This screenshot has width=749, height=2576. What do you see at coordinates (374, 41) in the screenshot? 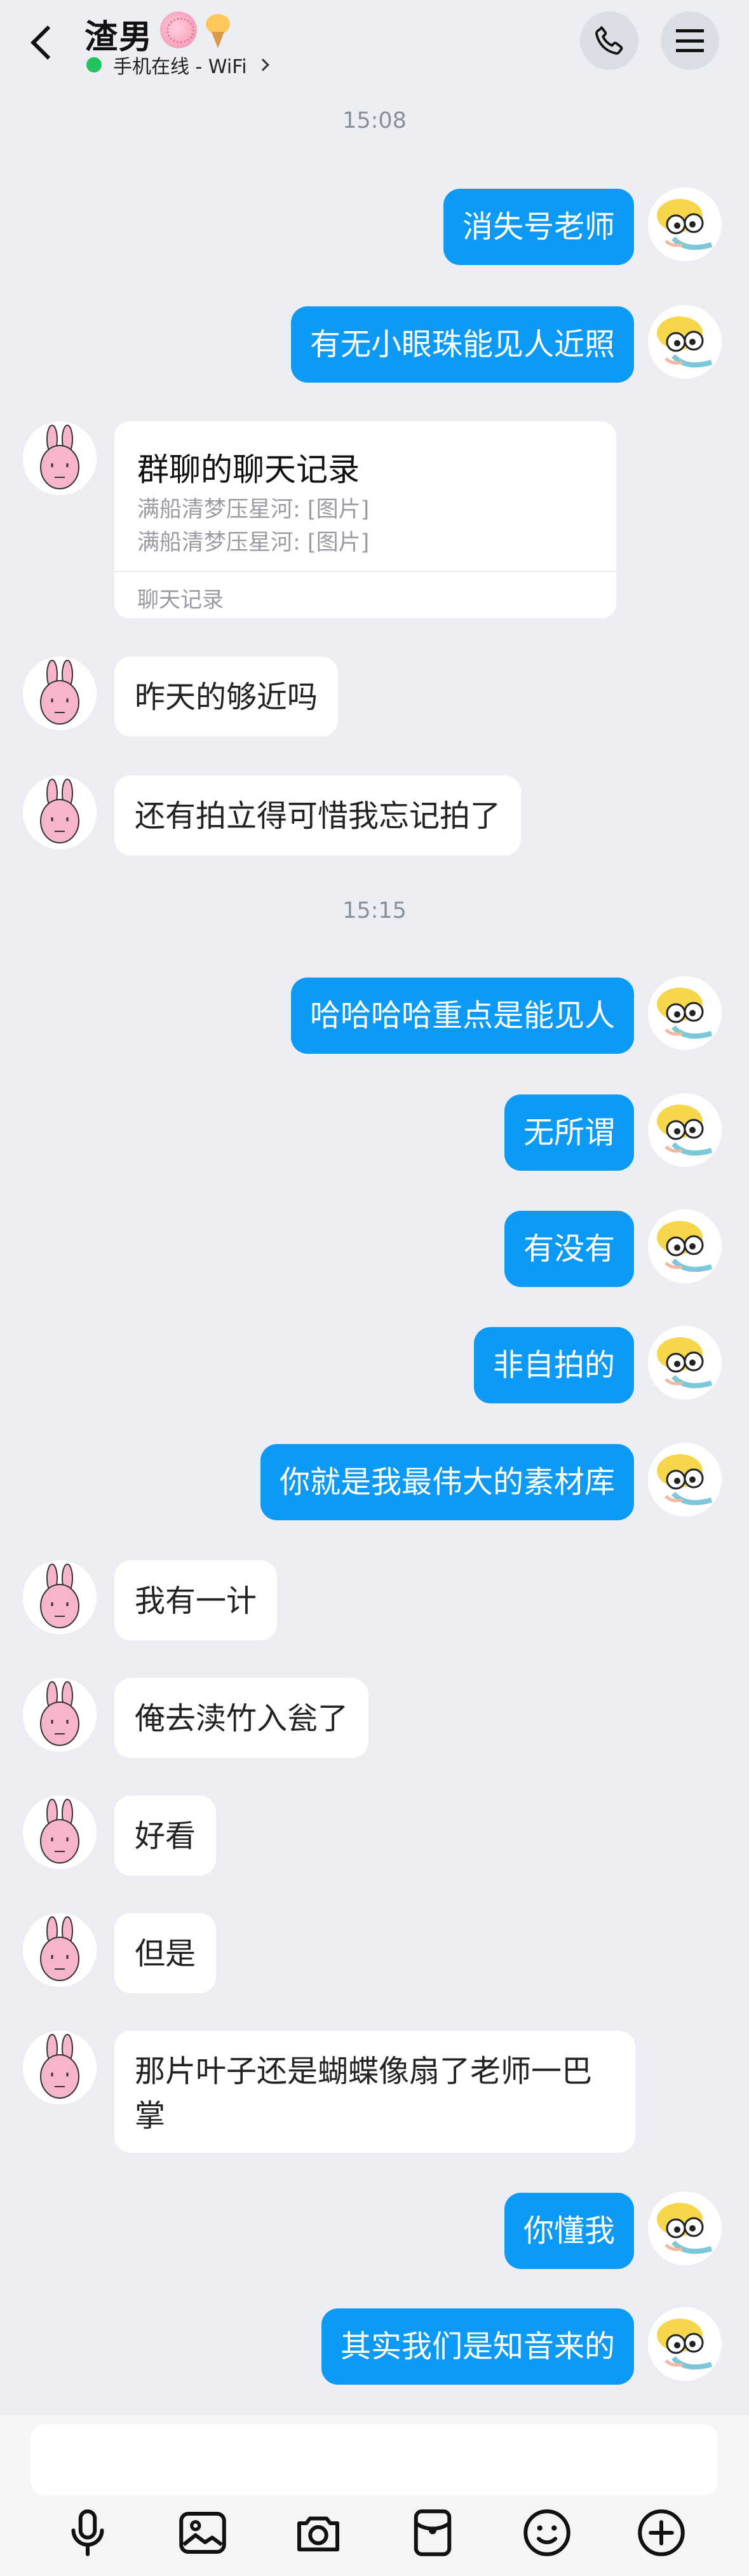
I see `chat-header: 渣男 手机在线 - WiFi` at bounding box center [374, 41].